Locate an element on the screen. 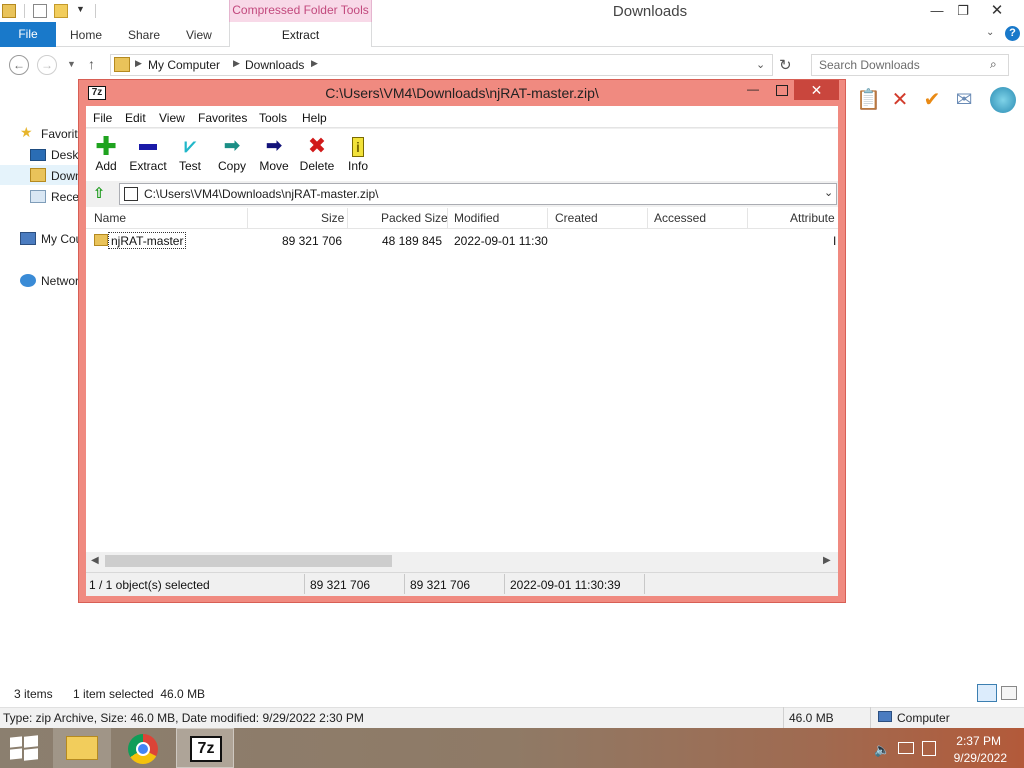  start-button is located at coordinates (24, 748).